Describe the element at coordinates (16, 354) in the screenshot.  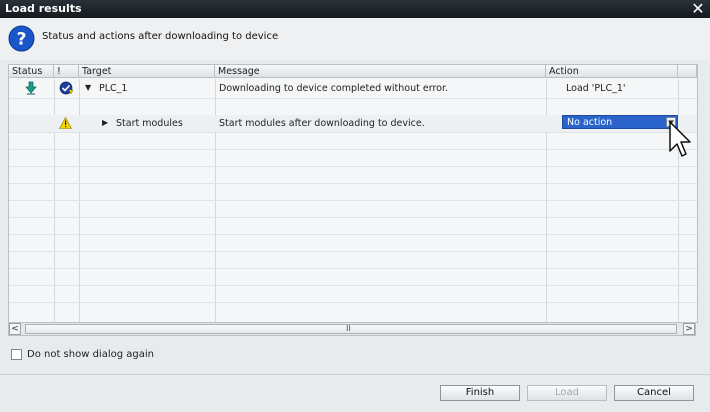
I see `do-not-show-checkbox` at that location.